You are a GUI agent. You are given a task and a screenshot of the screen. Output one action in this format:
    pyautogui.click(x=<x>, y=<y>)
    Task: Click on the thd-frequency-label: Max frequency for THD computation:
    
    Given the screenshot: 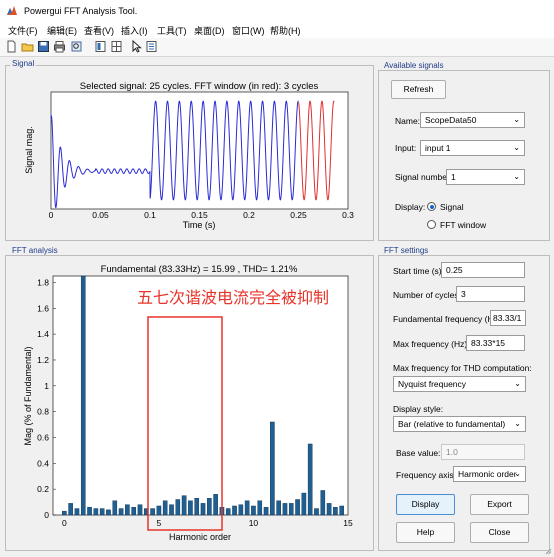 What is the action you would take?
    pyautogui.click(x=462, y=368)
    